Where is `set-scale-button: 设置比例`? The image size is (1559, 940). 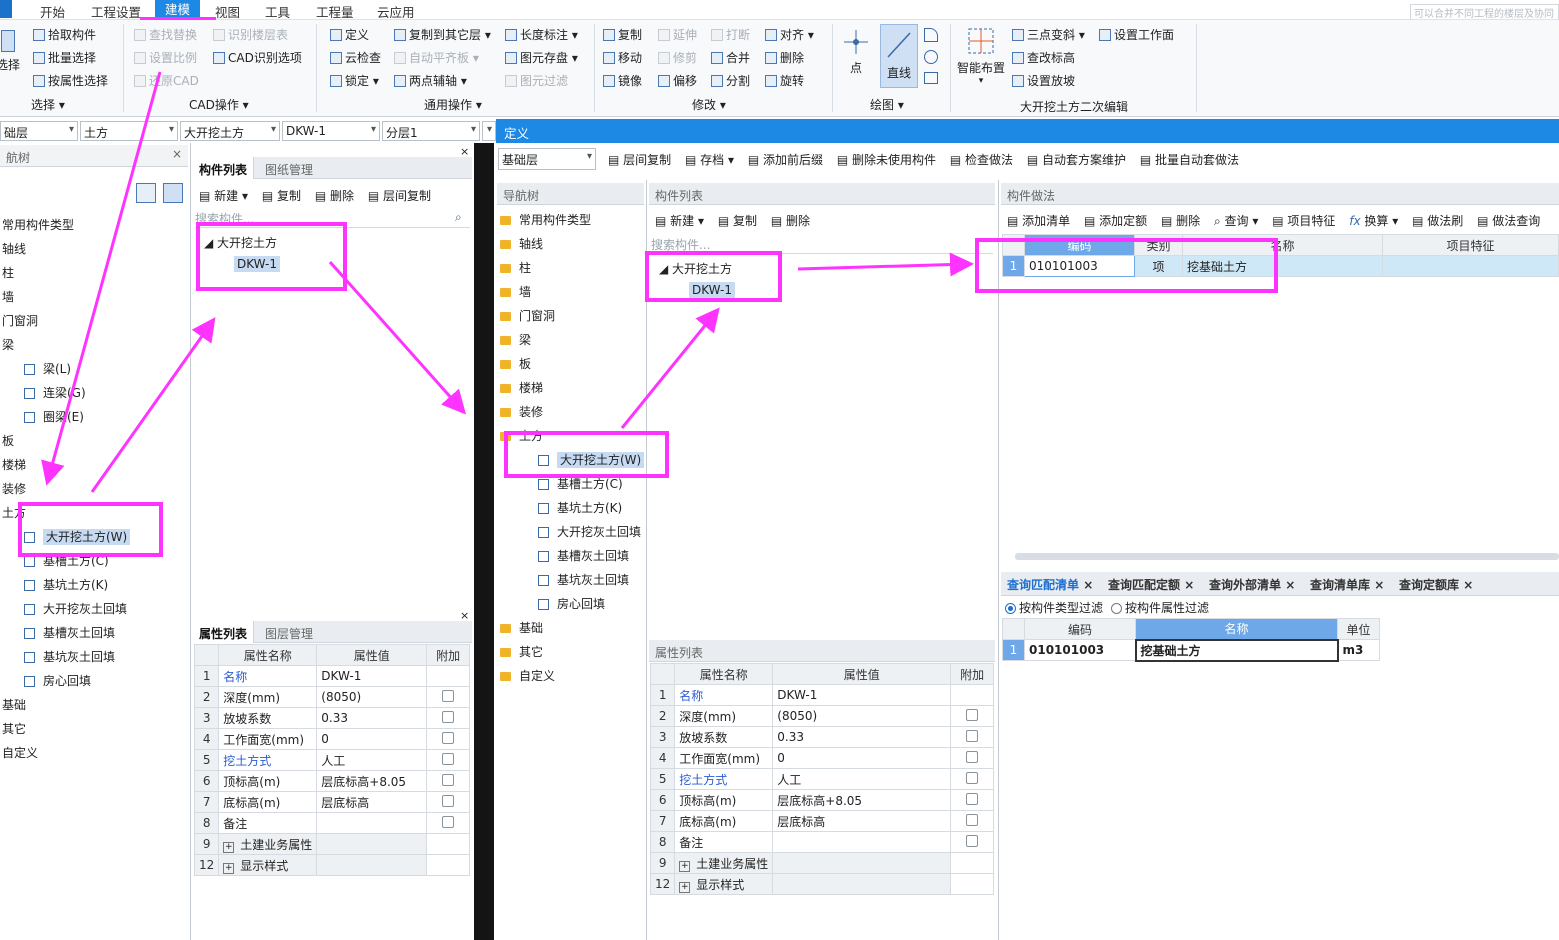 set-scale-button: 设置比例 is located at coordinates (165, 57).